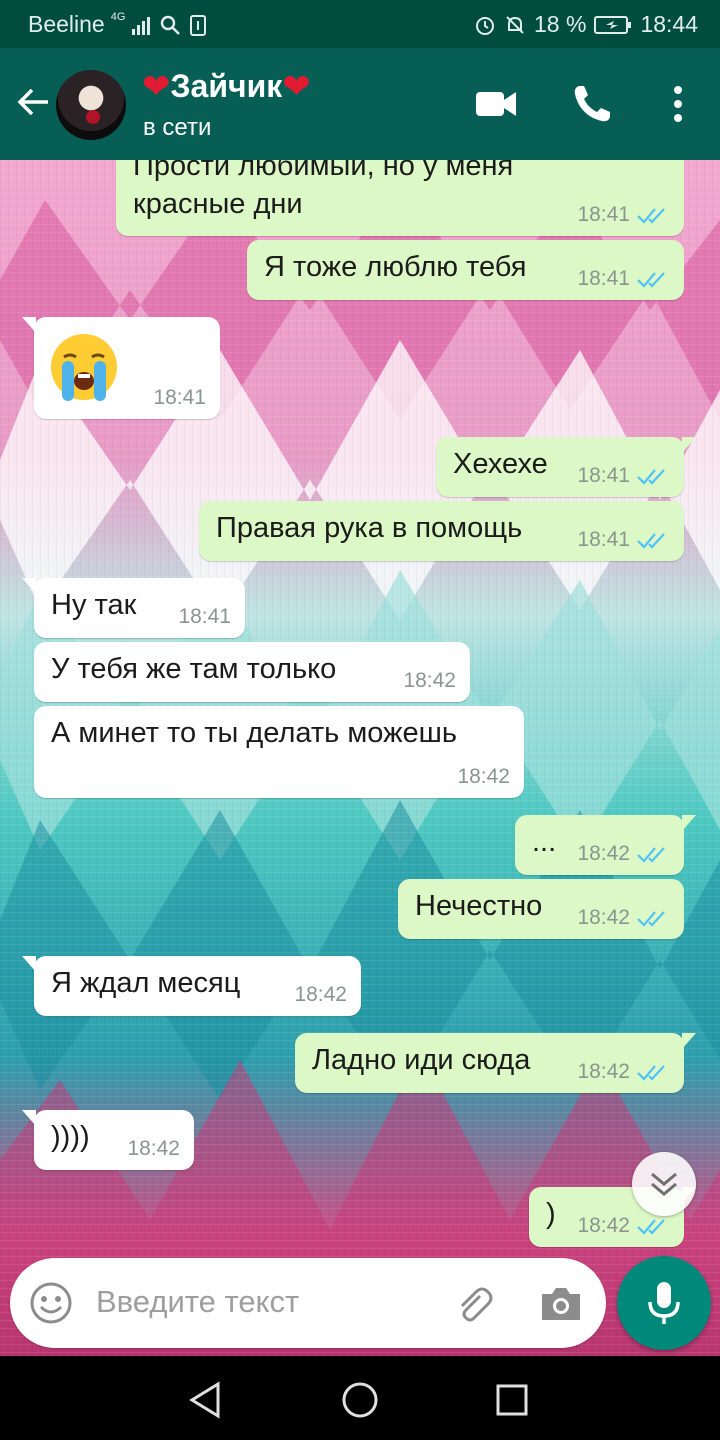 The image size is (720, 1440). I want to click on double-chevron-down-icon, so click(664, 1184).